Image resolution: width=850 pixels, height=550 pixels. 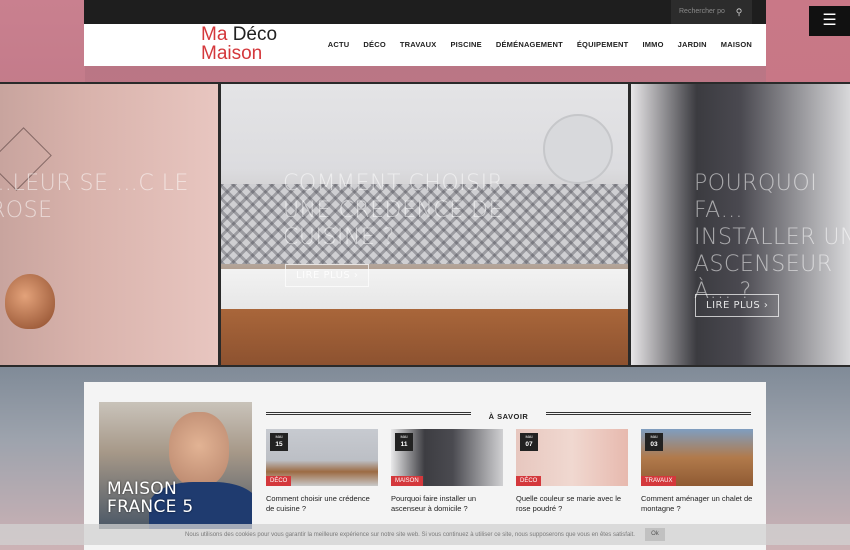 I want to click on section-divider-left, so click(x=368, y=413).